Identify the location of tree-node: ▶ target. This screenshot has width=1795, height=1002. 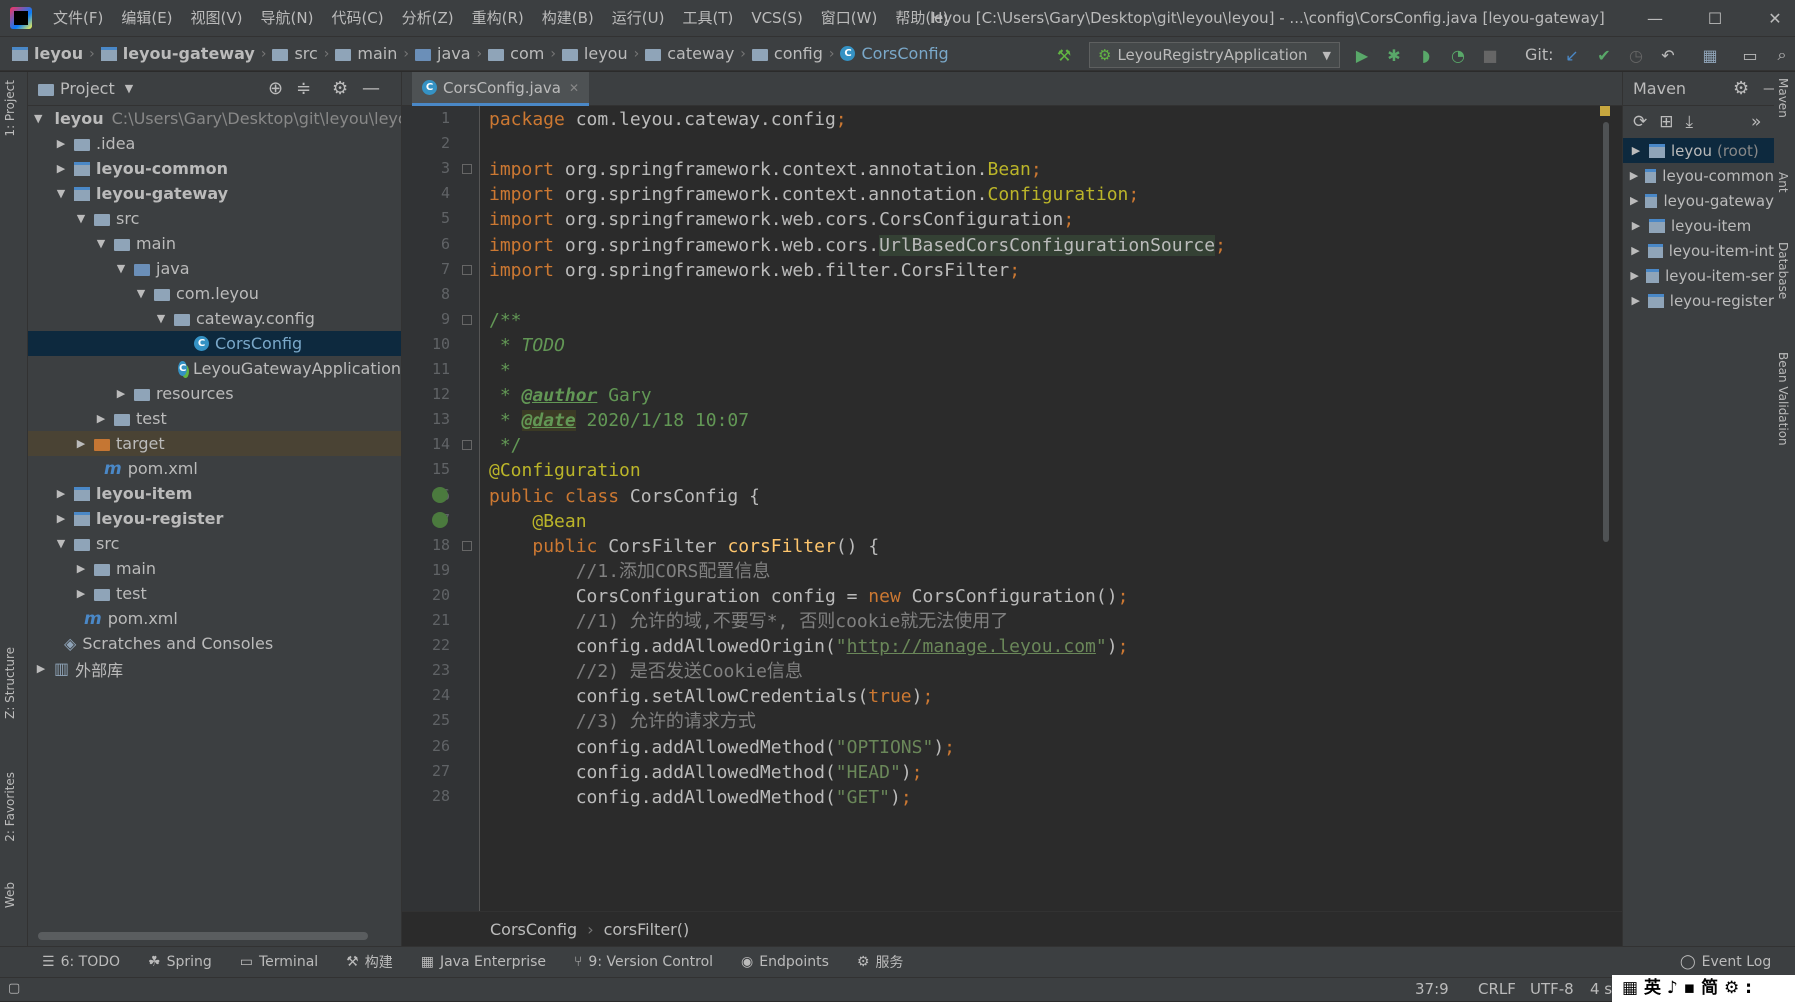
(214, 443).